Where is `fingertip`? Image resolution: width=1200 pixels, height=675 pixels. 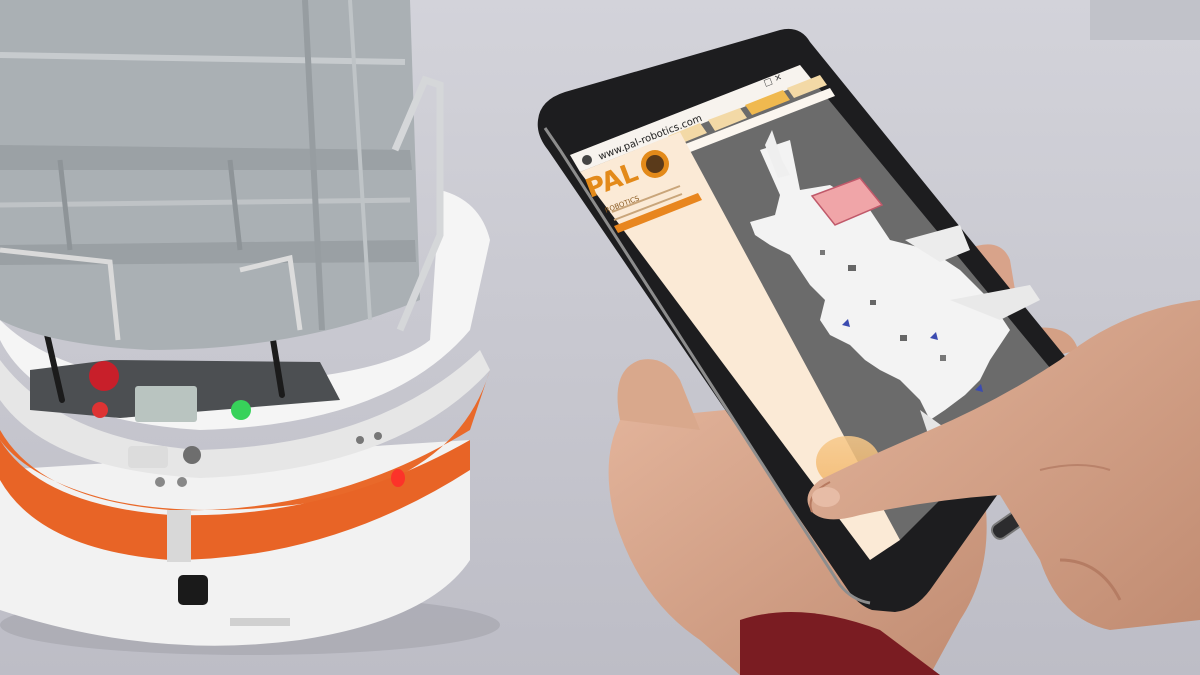
fingertip is located at coordinates (826, 497).